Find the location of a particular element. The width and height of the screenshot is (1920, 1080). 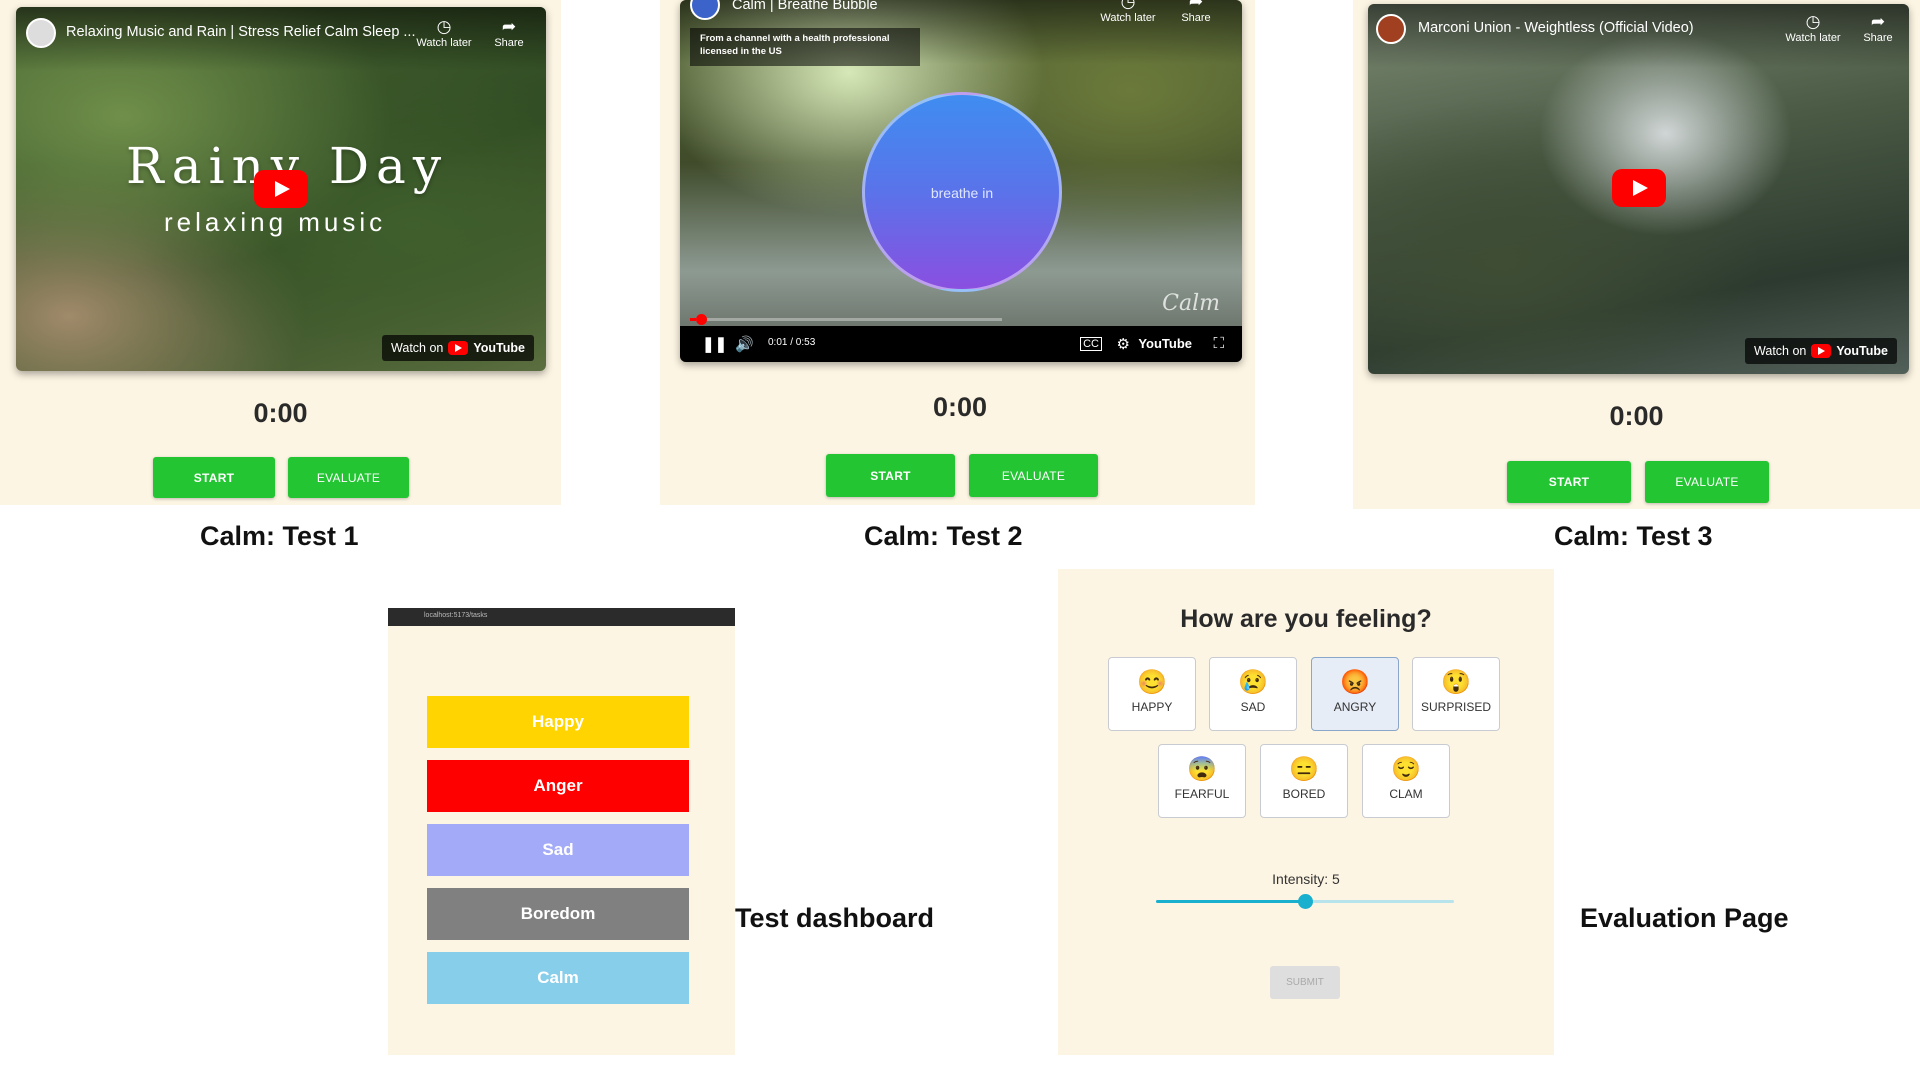

surprised-face-icon: 😲 is located at coordinates (1456, 682).